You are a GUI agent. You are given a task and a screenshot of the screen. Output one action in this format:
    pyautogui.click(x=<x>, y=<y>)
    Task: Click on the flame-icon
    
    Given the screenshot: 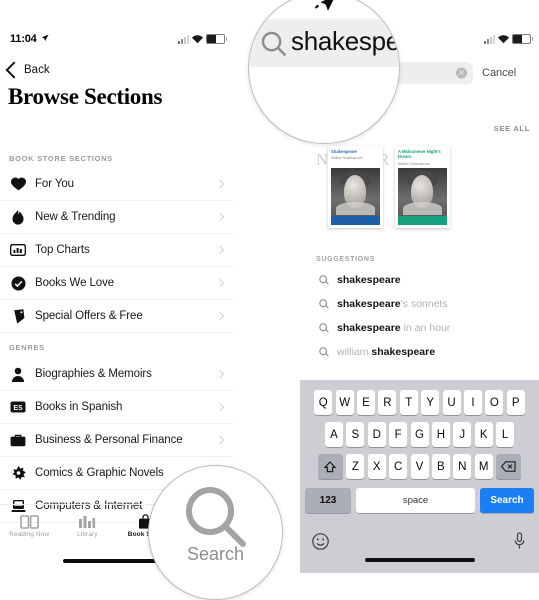 What is the action you would take?
    pyautogui.click(x=18, y=217)
    